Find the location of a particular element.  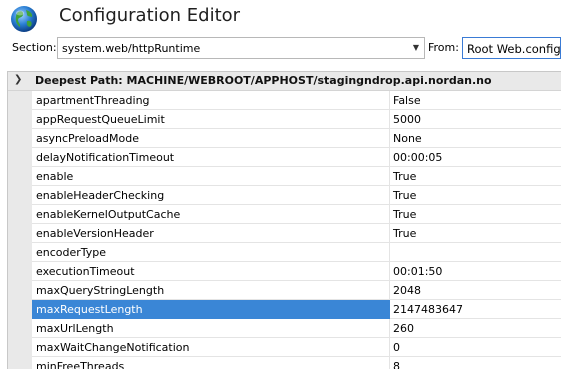

property-row: maxRequestLength 2147483647 is located at coordinates (284, 309).